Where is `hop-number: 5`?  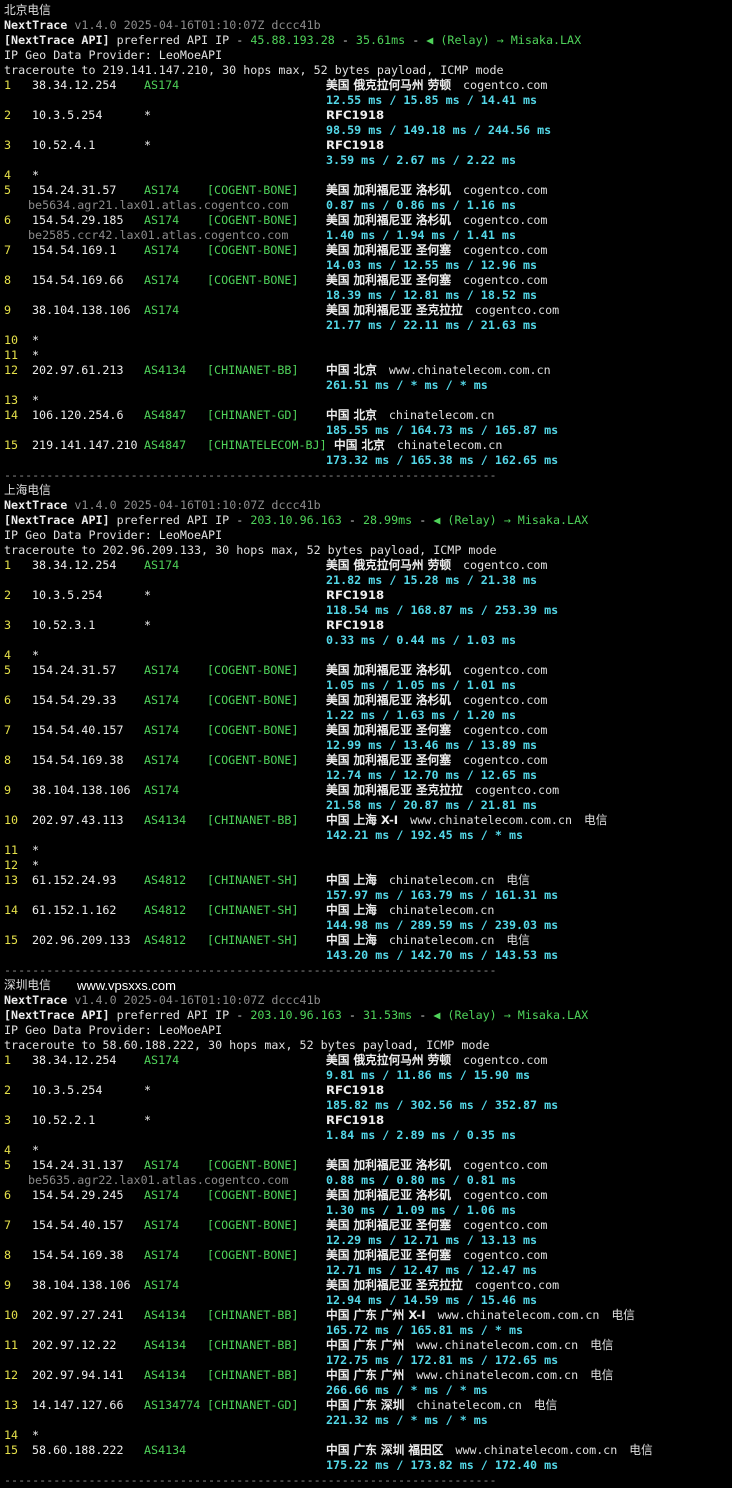 hop-number: 5 is located at coordinates (8, 670).